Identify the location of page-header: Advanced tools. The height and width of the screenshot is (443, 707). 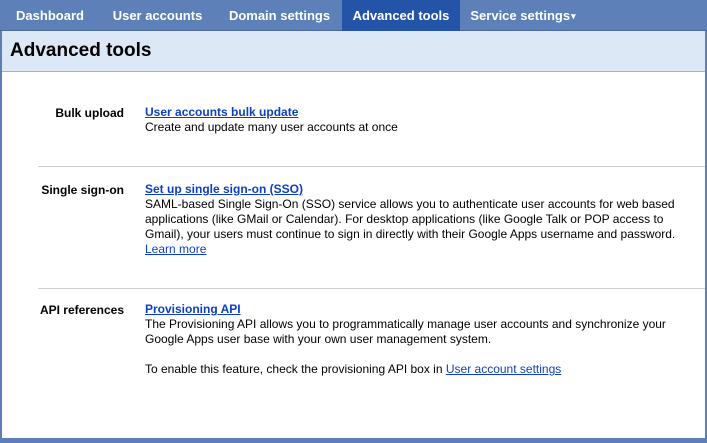
(353, 51).